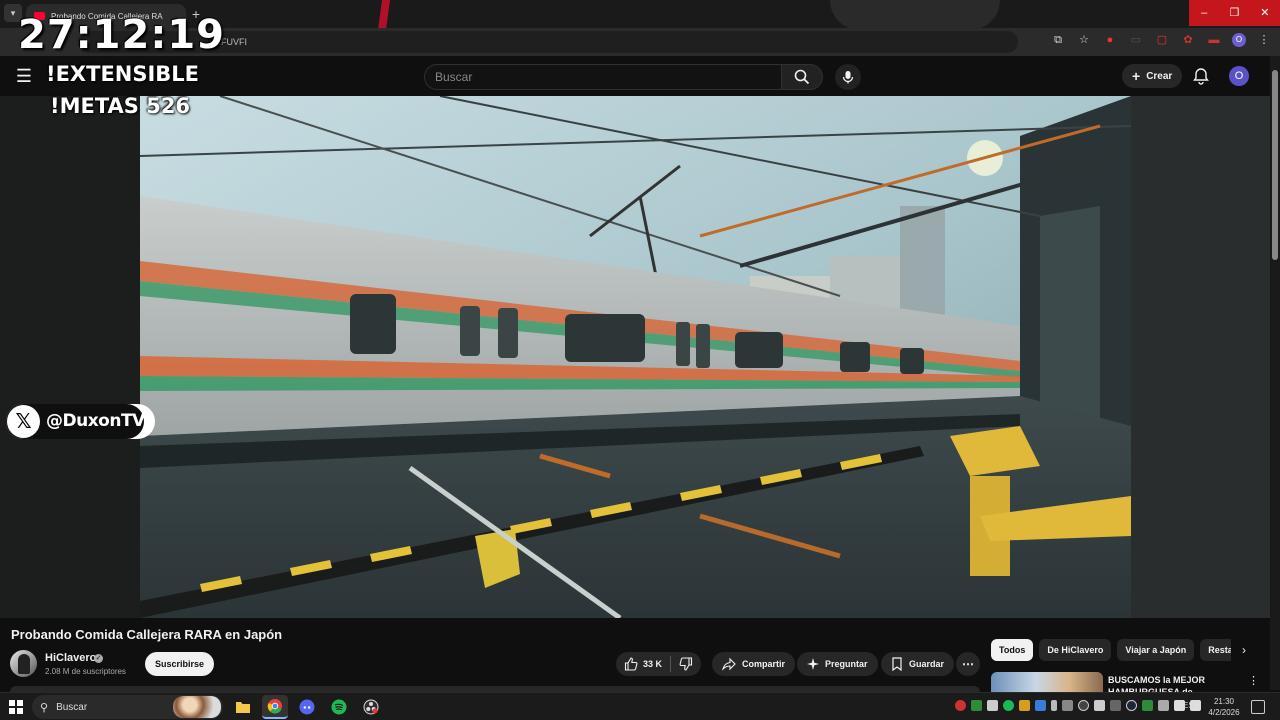  What do you see at coordinates (1264, 40) in the screenshot?
I see `browser-menu-icon: ⋮` at bounding box center [1264, 40].